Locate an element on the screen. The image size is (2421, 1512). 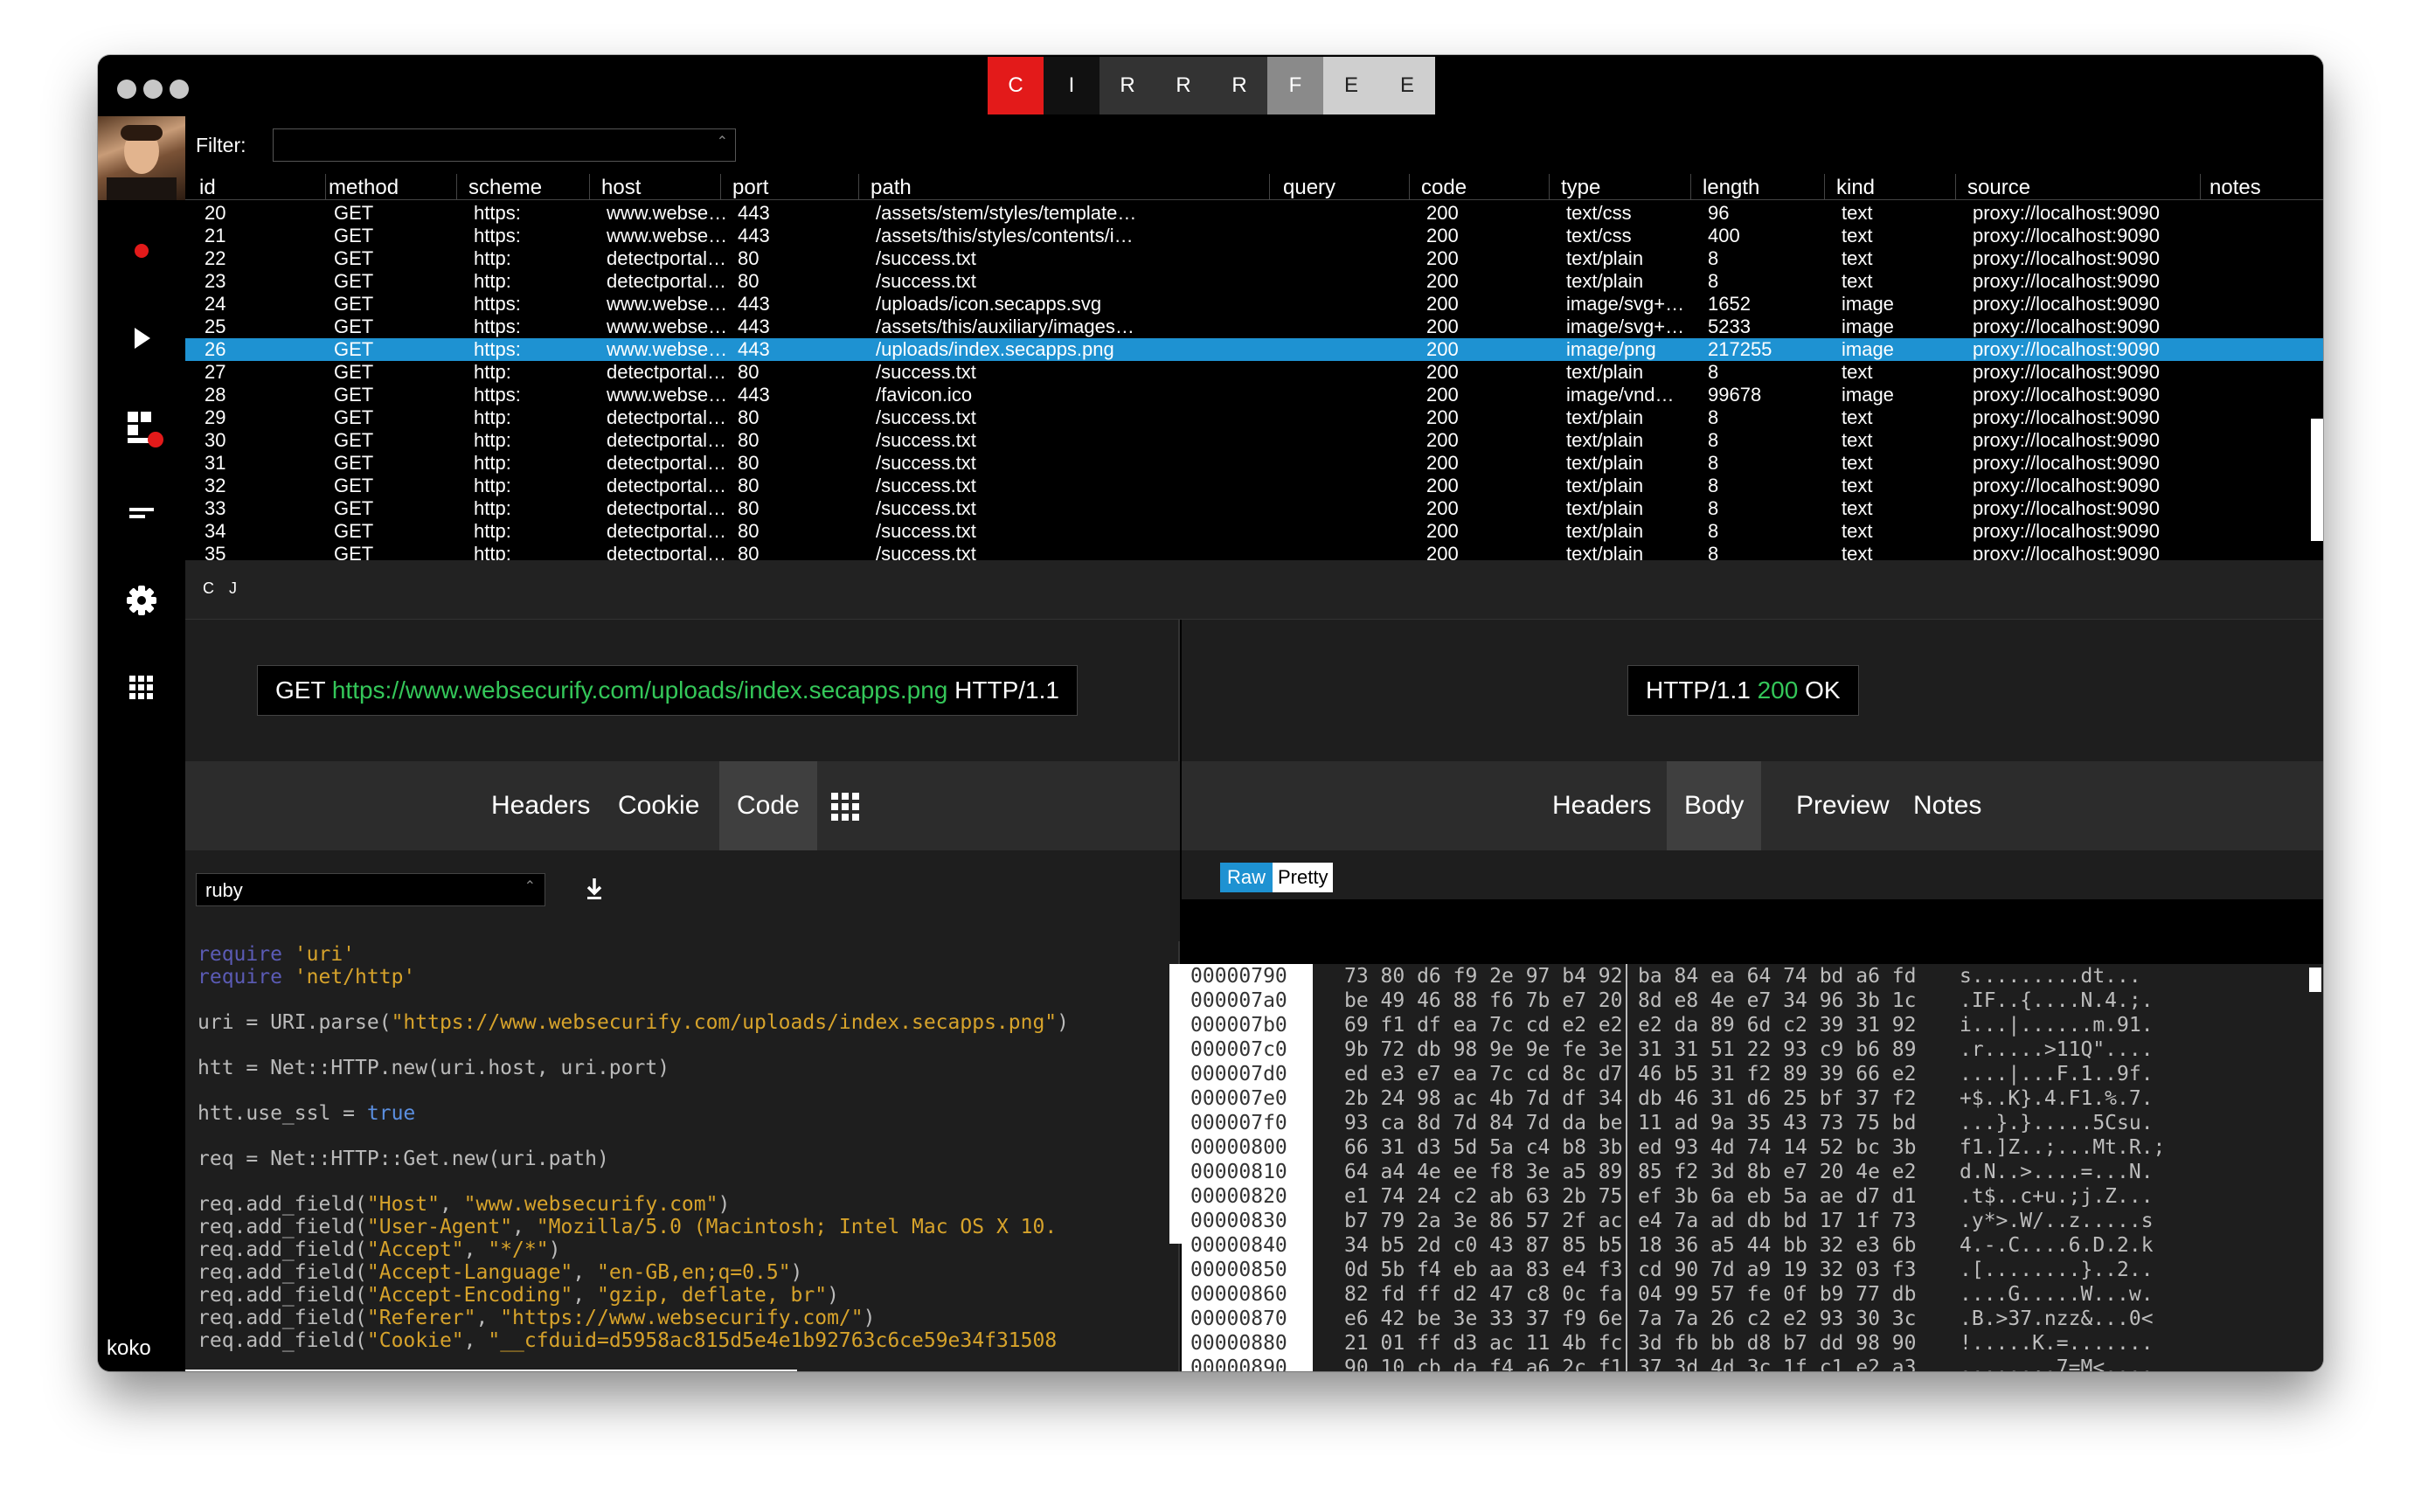
tool-tab-6: E is located at coordinates (1351, 85).